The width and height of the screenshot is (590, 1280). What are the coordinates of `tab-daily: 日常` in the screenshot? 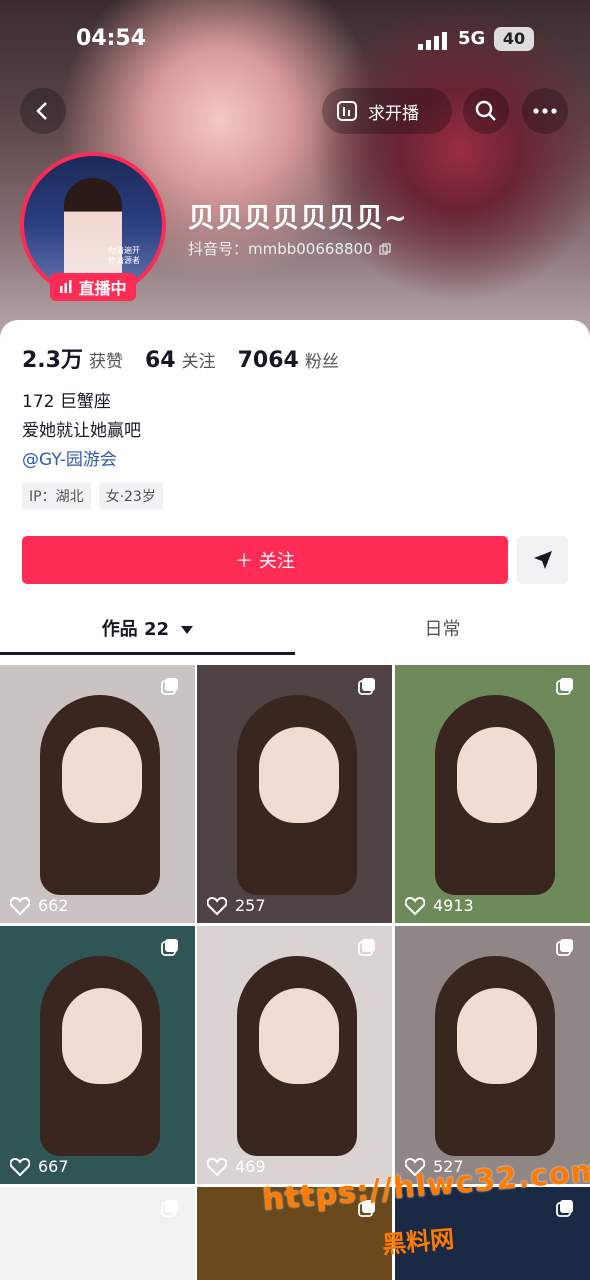 It's located at (442, 630).